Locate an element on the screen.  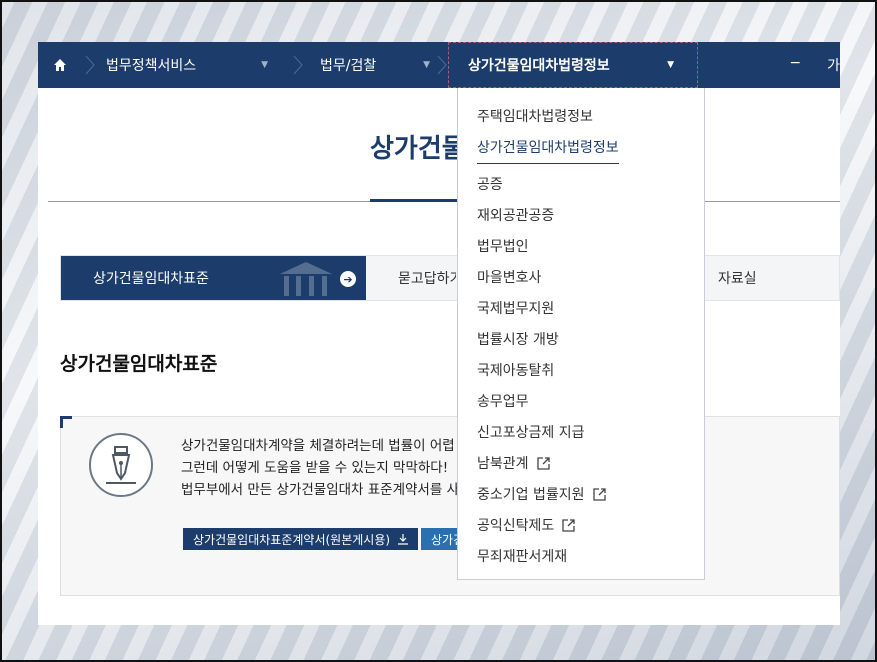
dropdown-item-label: 중소기업 법률지원 is located at coordinates (531, 495).